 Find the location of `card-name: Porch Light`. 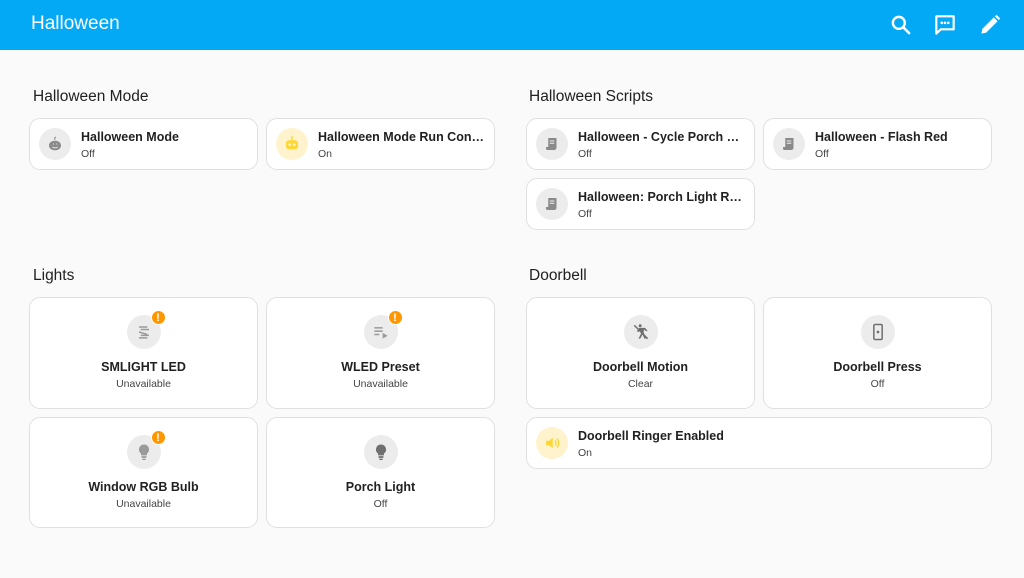

card-name: Porch Light is located at coordinates (380, 487).